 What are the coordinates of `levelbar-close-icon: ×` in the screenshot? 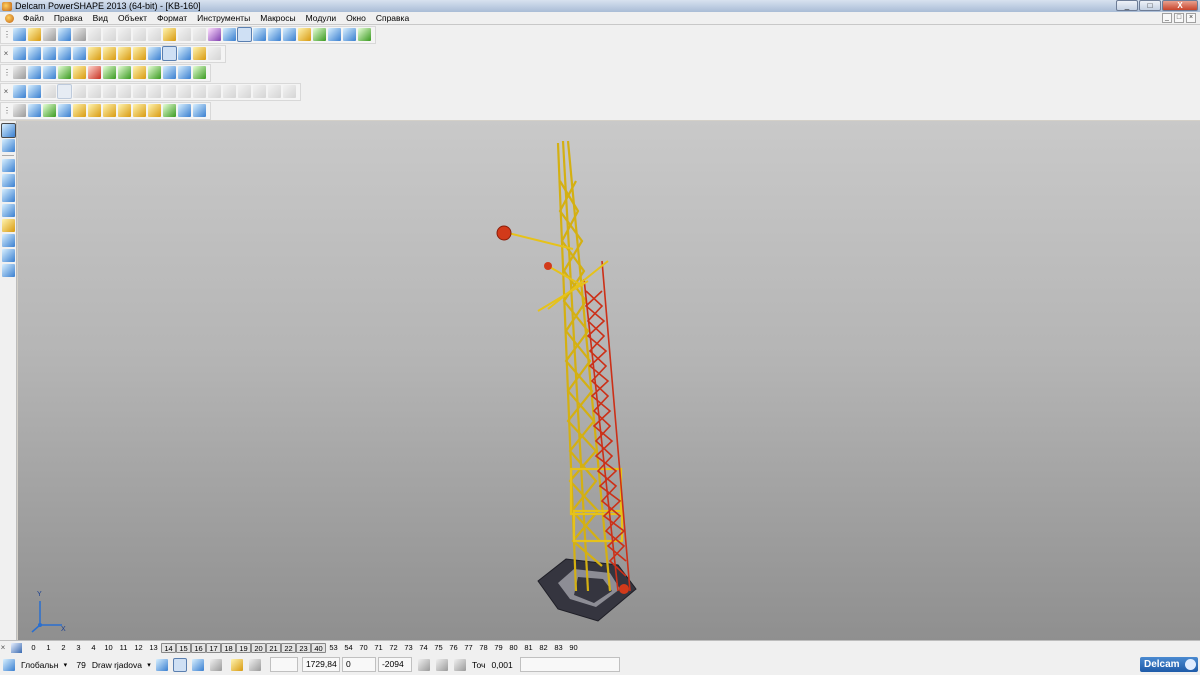 It's located at (3, 647).